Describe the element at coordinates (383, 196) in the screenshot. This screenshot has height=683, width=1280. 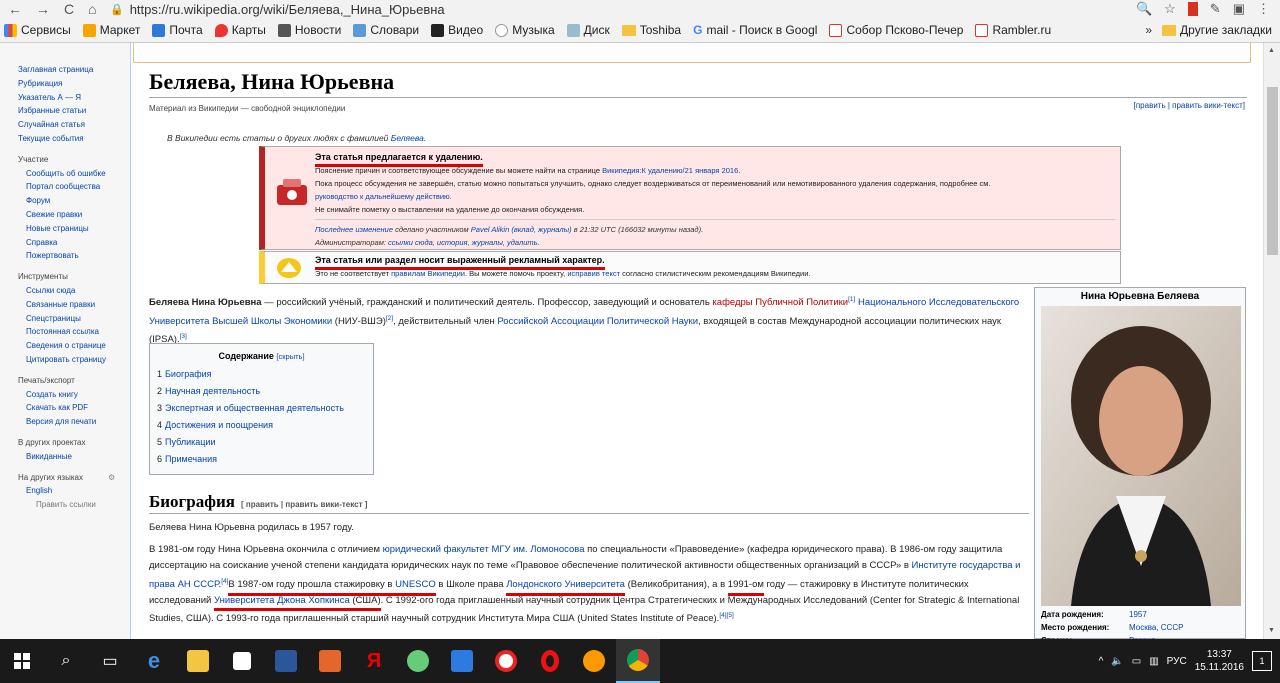
I see `guide-link: руководство к дальнейшему действию.` at that location.